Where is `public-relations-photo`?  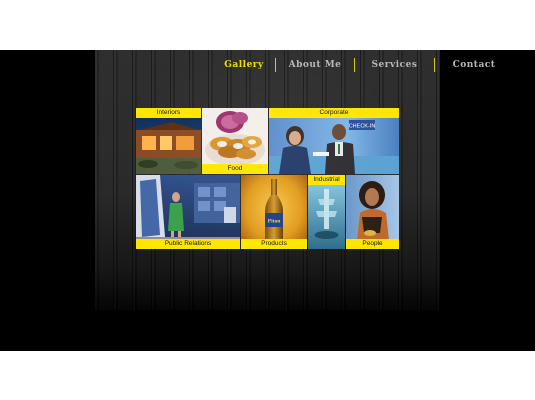
public-relations-photo is located at coordinates (188, 212).